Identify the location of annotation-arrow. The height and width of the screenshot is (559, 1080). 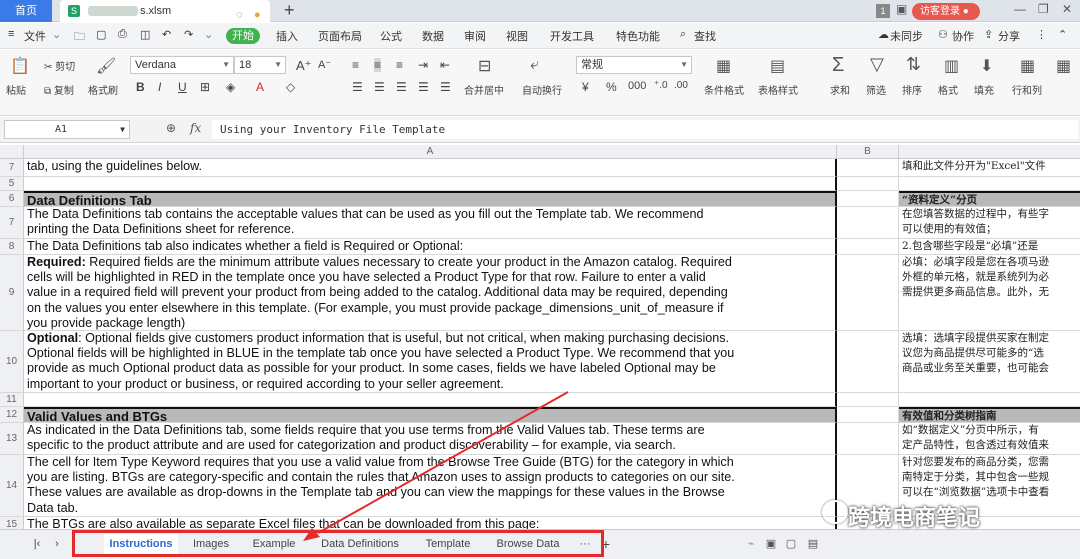
(436, 466).